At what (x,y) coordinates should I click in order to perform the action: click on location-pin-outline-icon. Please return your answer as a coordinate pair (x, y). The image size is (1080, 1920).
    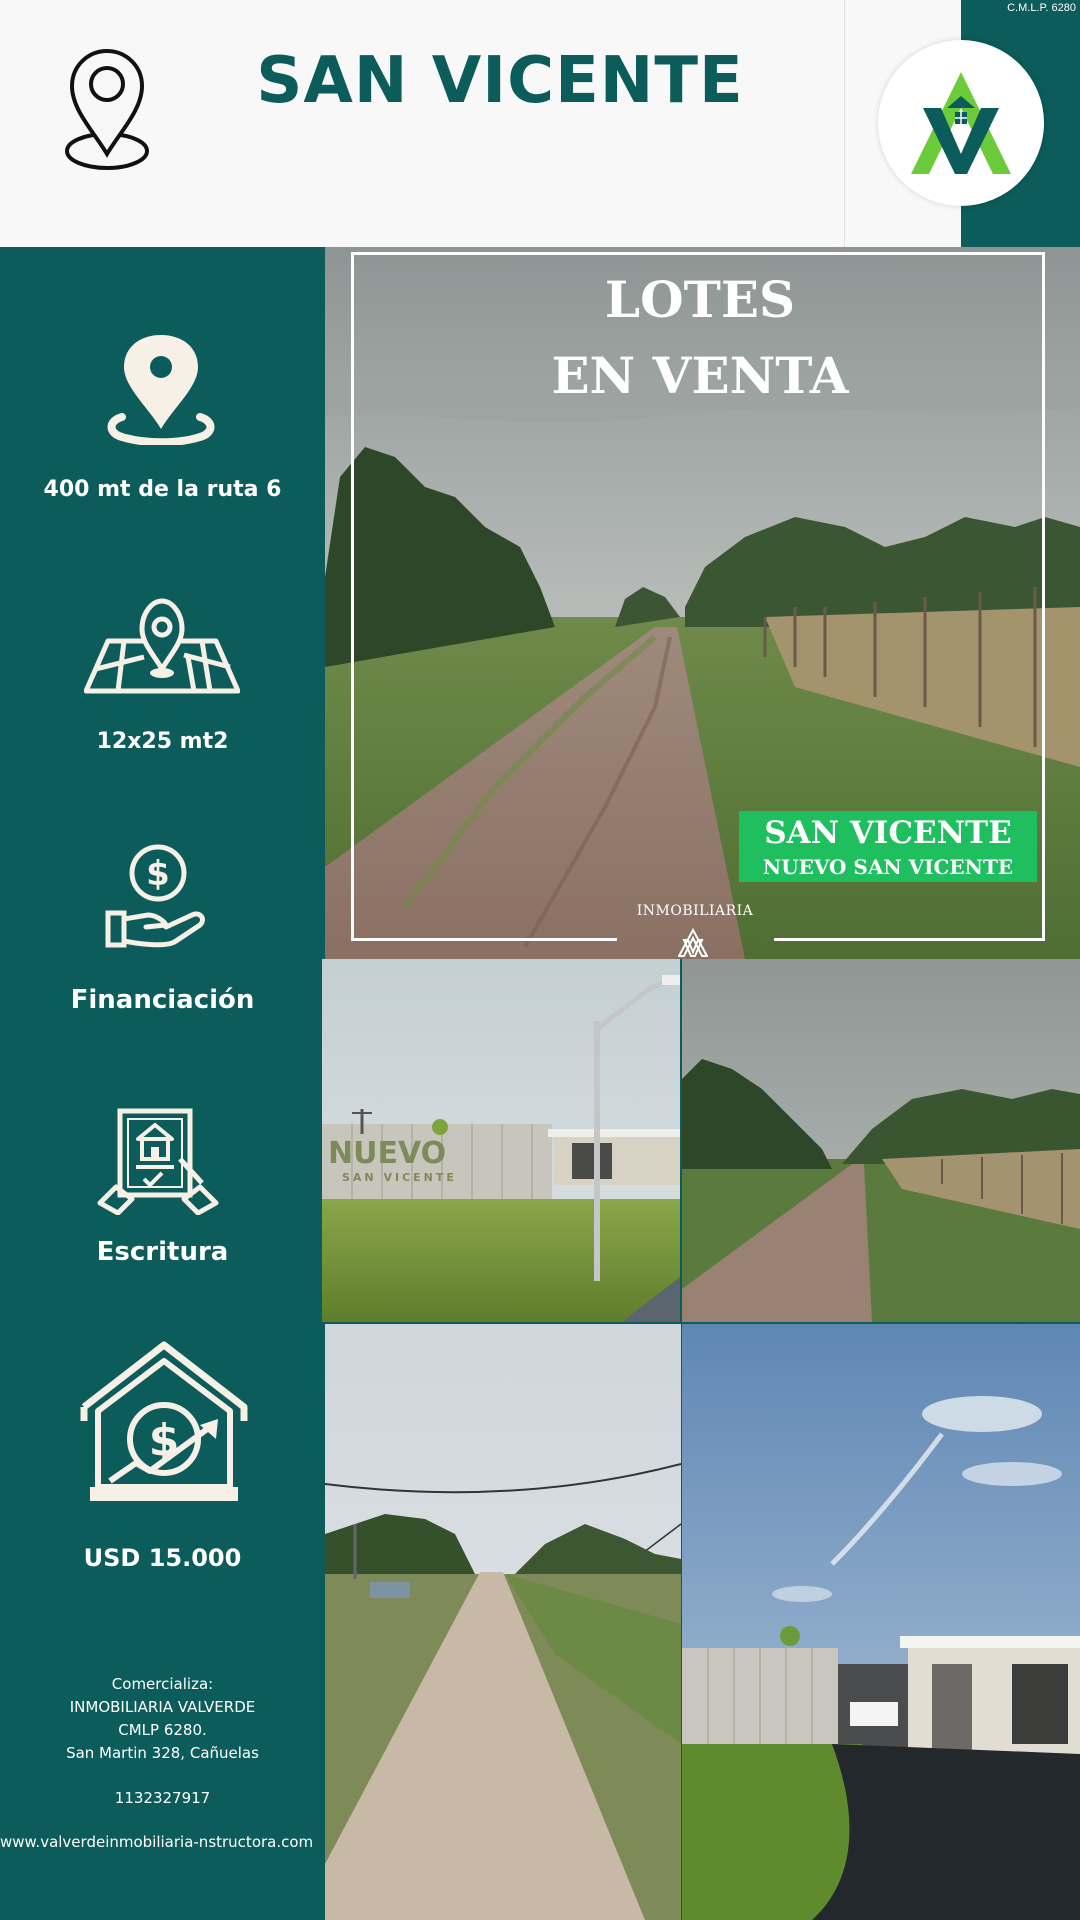
    Looking at the image, I should click on (107, 109).